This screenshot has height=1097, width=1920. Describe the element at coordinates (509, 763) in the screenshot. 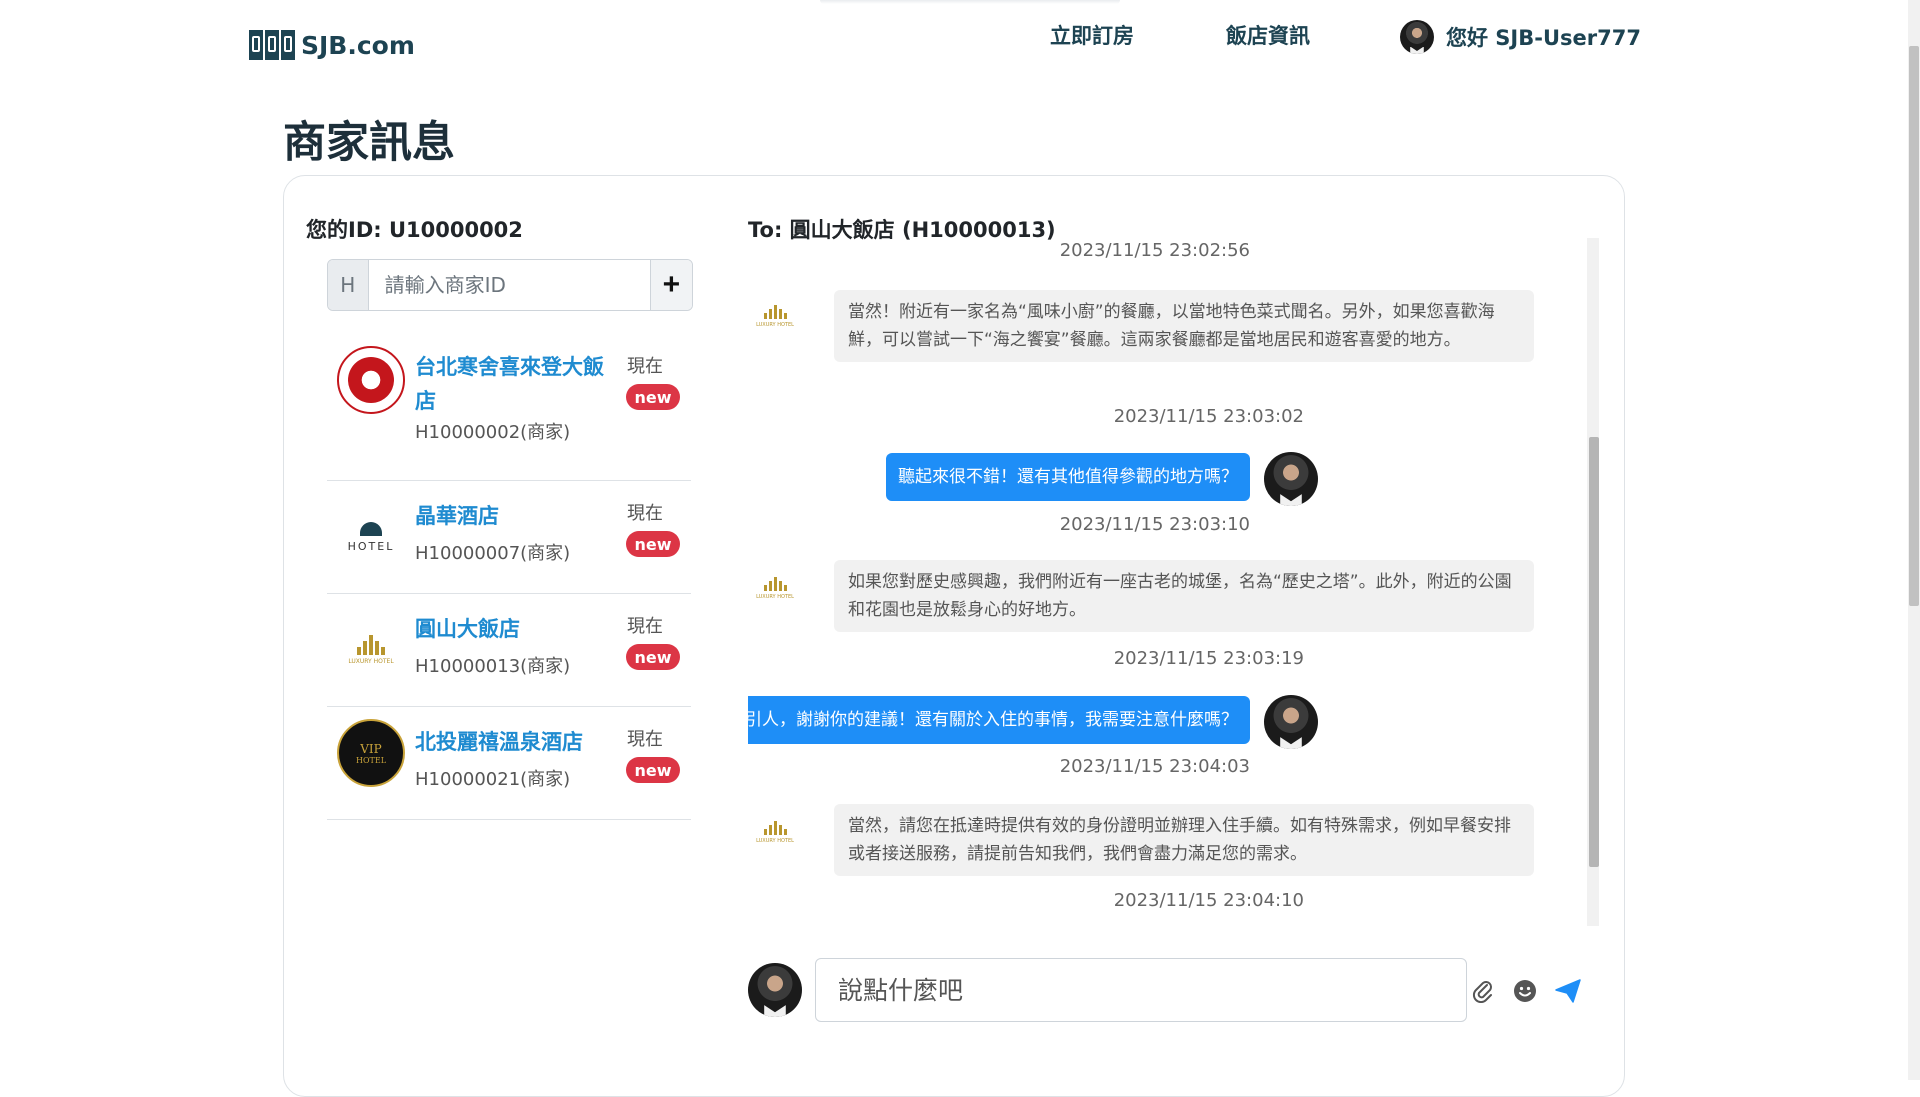

I see `contact-item: VIP HOTEL 北投麗禧溫泉酒店 H10000021(商家) 現在 new` at that location.